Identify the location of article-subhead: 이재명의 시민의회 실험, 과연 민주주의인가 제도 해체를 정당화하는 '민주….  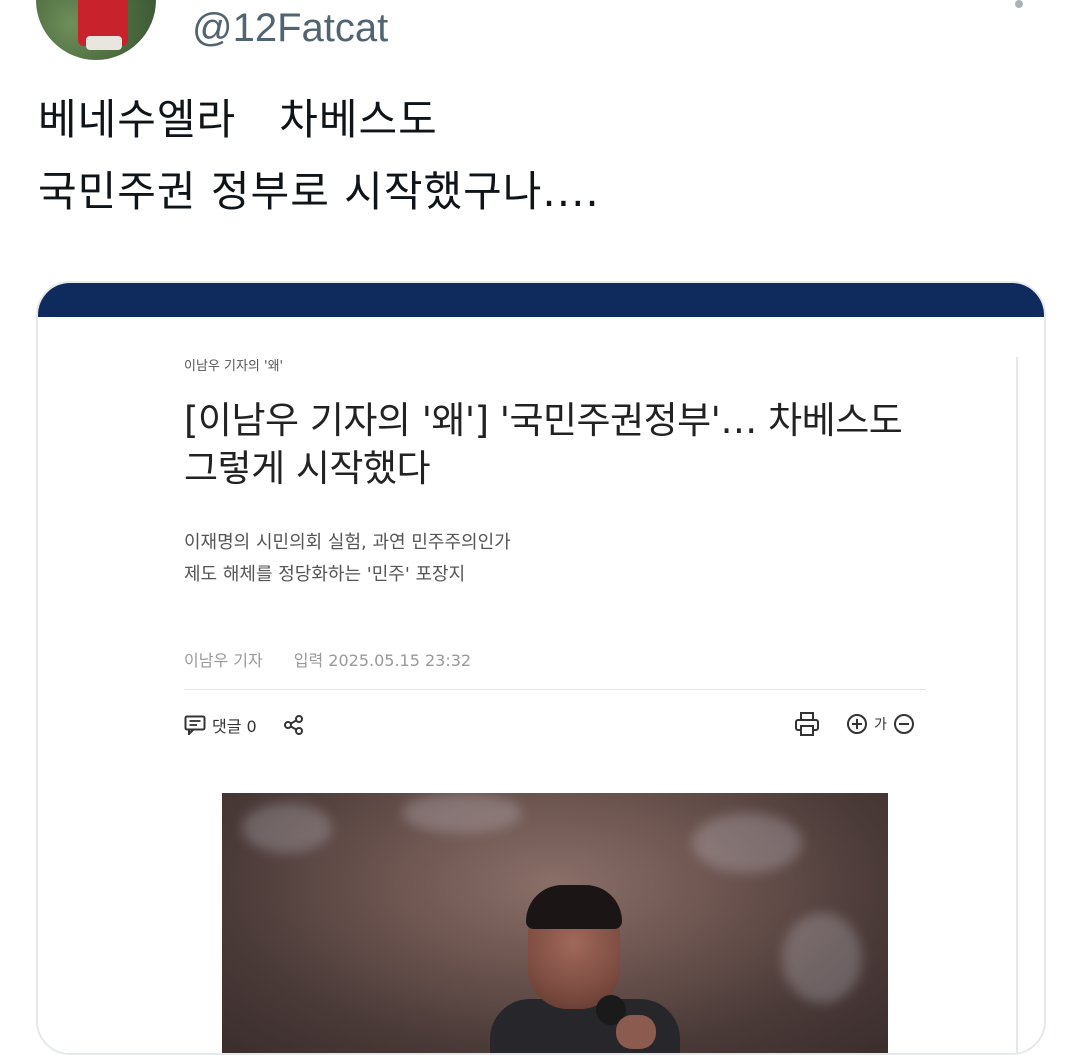
(347, 559).